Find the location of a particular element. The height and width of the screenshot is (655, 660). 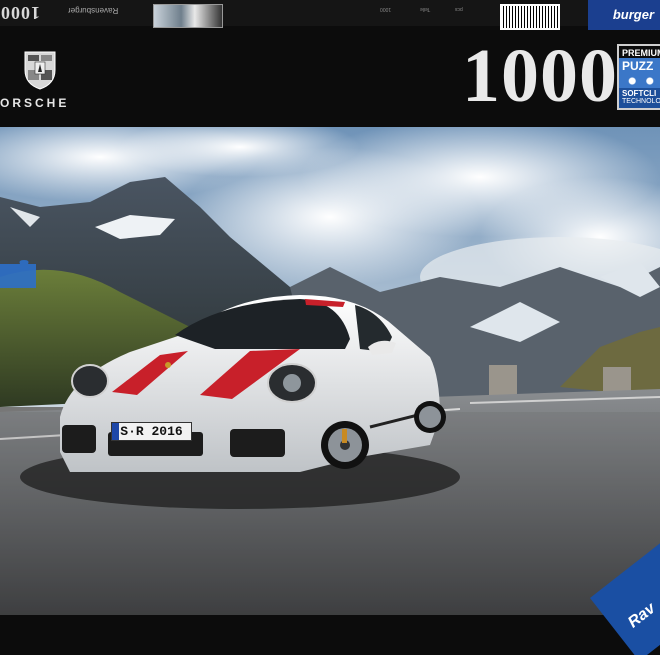

eu-strip is located at coordinates (115, 431).